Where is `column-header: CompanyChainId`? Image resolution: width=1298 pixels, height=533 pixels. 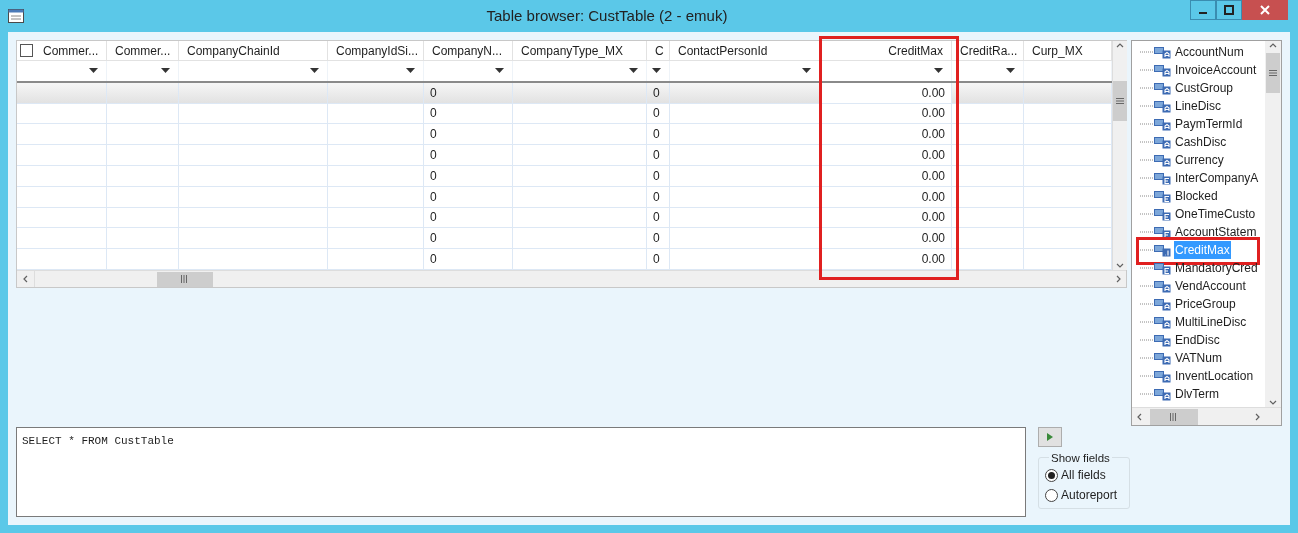 column-header: CompanyChainId is located at coordinates (253, 51).